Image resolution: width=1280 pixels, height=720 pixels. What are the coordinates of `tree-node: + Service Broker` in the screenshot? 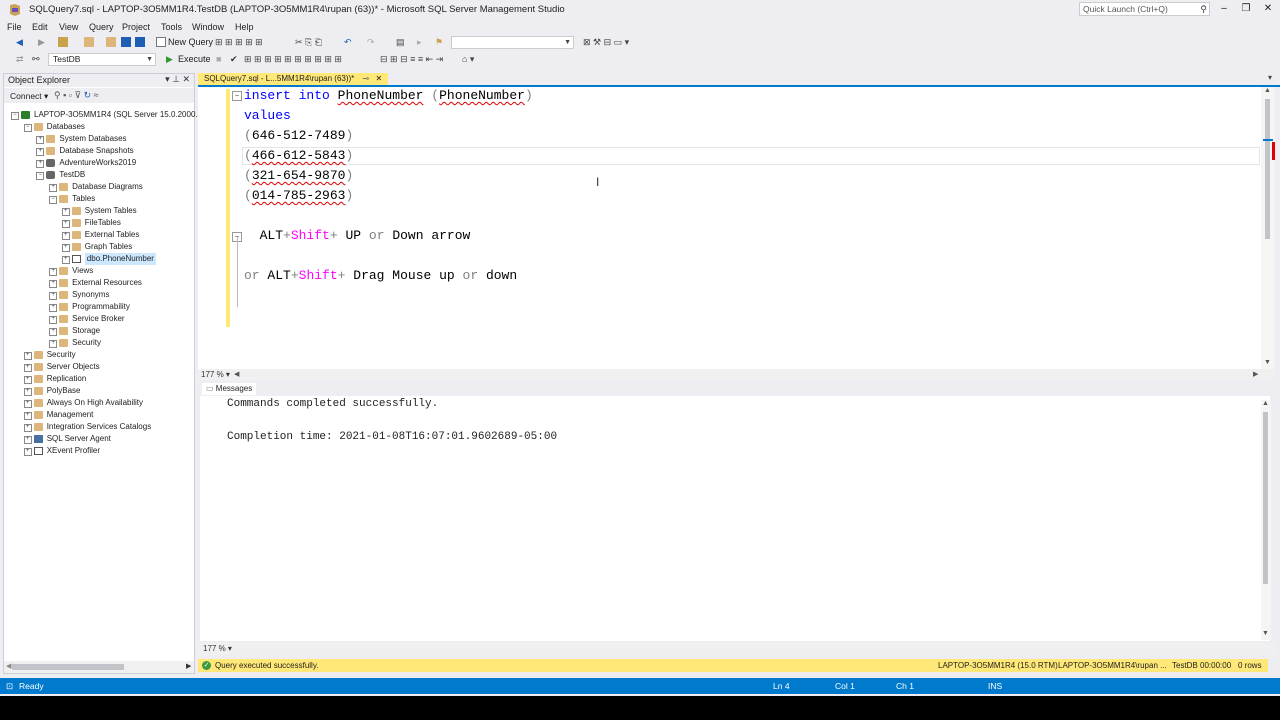 It's located at (120, 319).